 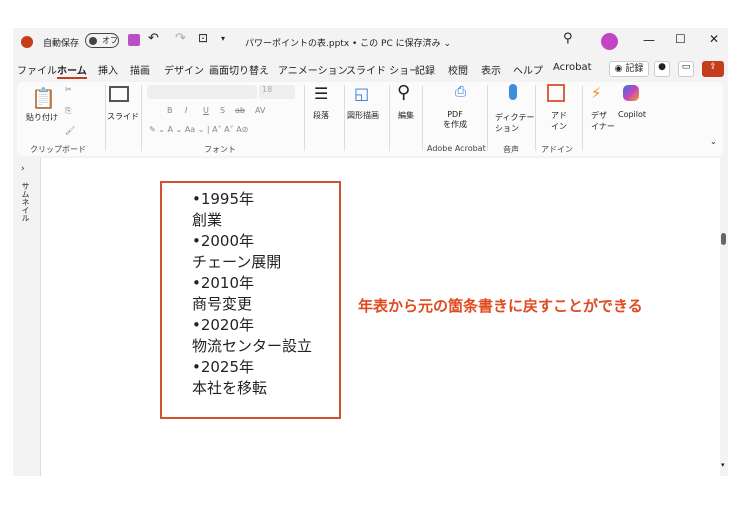 I want to click on slide-line: •2000年, so click(x=223, y=241).